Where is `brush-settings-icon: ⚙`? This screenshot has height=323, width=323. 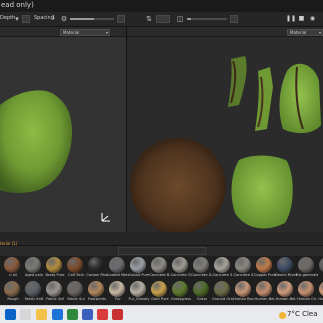 brush-settings-icon: ⚙ is located at coordinates (64, 19).